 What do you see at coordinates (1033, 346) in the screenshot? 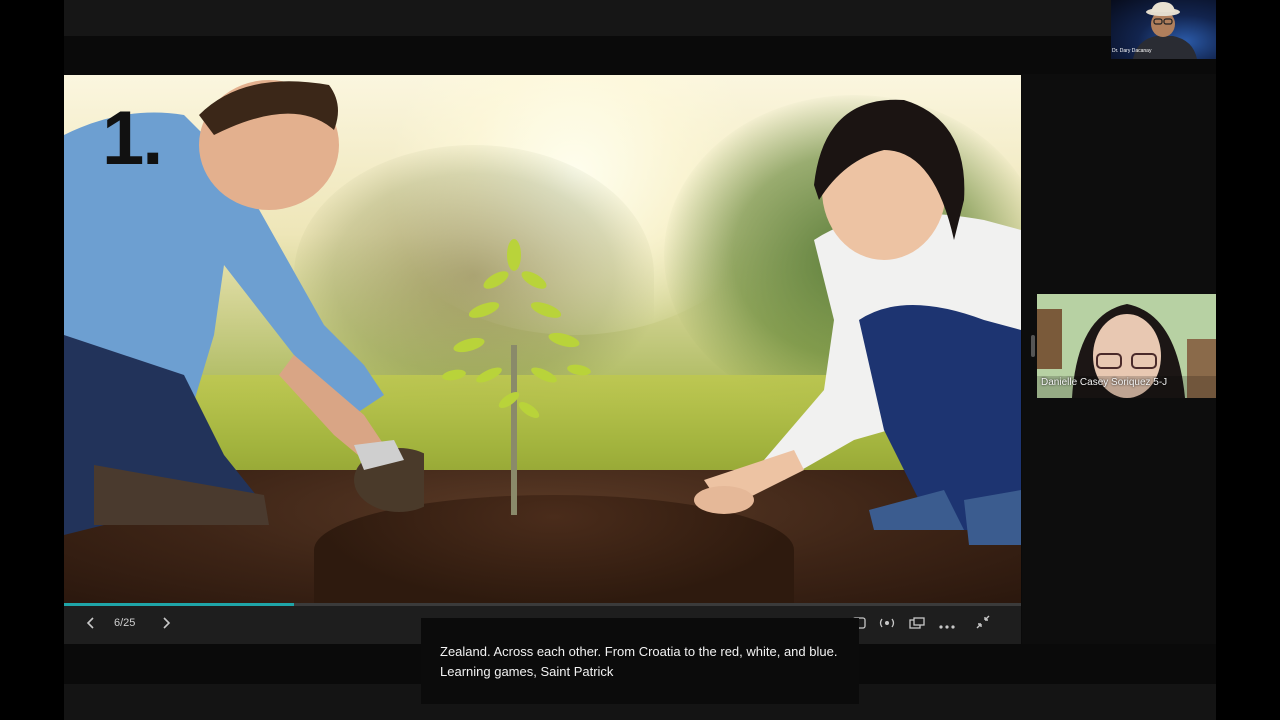
I see `sidebar-resize-handle` at bounding box center [1033, 346].